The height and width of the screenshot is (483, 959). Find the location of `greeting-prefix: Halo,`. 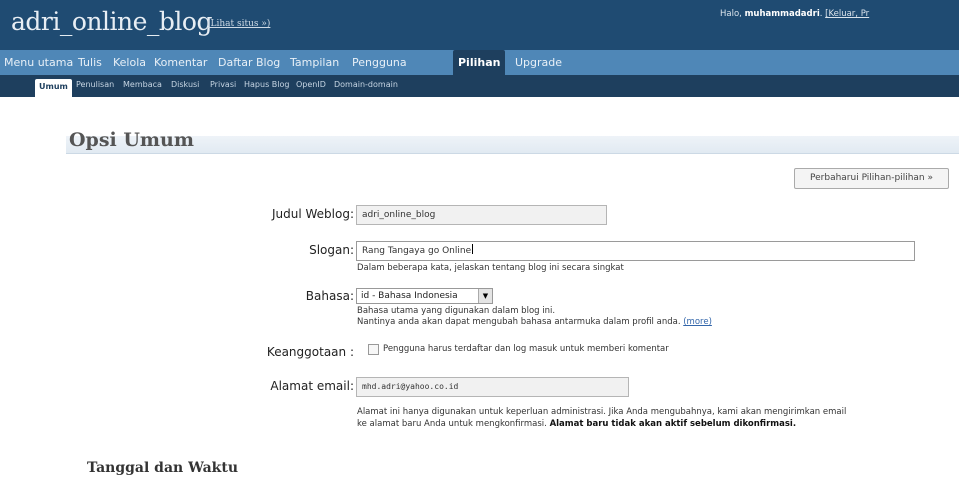

greeting-prefix: Halo, is located at coordinates (732, 14).